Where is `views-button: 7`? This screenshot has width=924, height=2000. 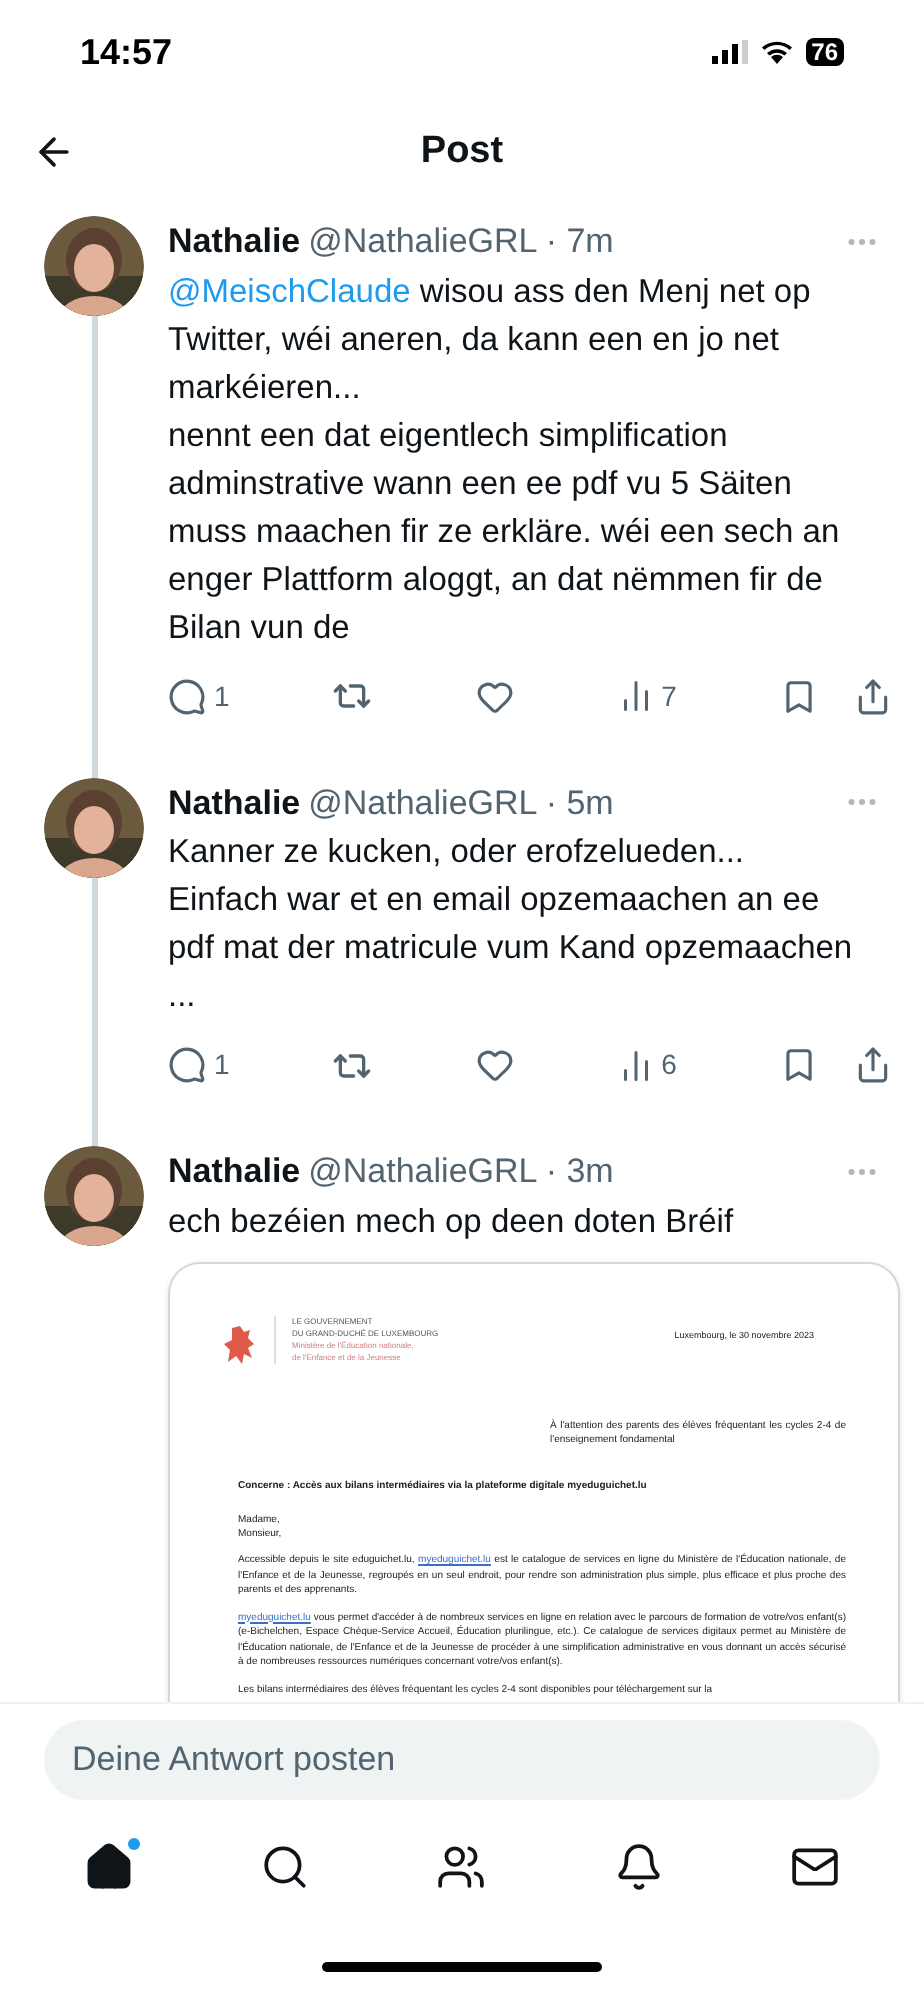 views-button: 7 is located at coordinates (647, 696).